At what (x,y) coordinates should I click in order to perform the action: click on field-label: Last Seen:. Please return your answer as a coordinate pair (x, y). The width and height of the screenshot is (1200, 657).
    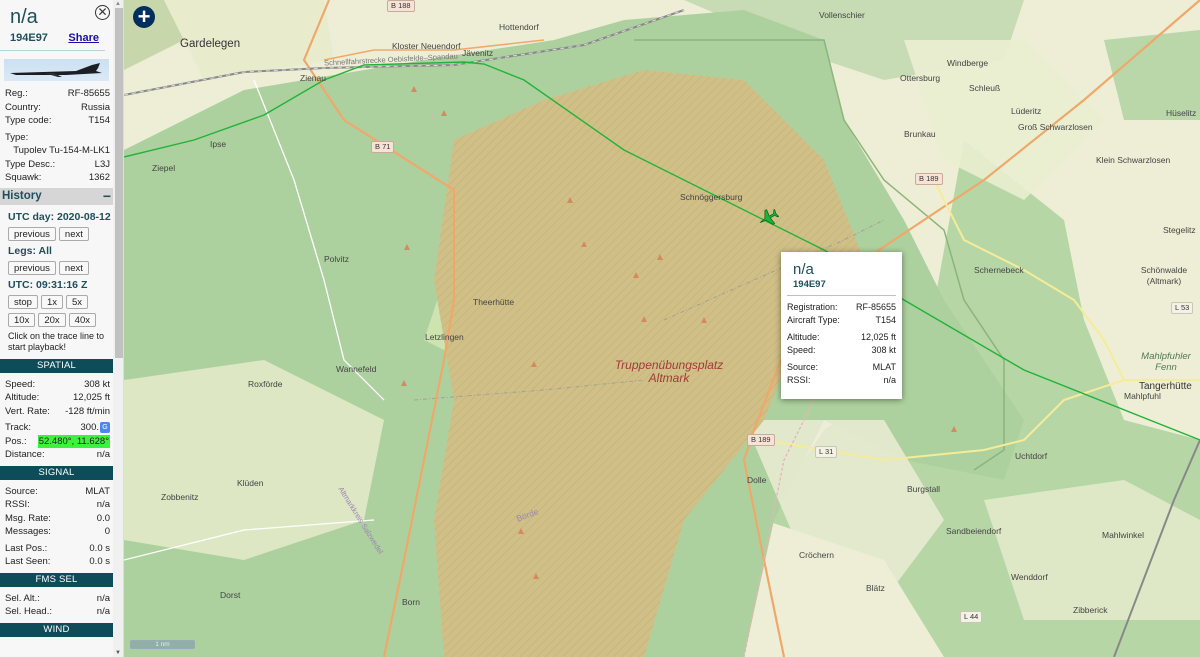
    Looking at the image, I should click on (28, 561).